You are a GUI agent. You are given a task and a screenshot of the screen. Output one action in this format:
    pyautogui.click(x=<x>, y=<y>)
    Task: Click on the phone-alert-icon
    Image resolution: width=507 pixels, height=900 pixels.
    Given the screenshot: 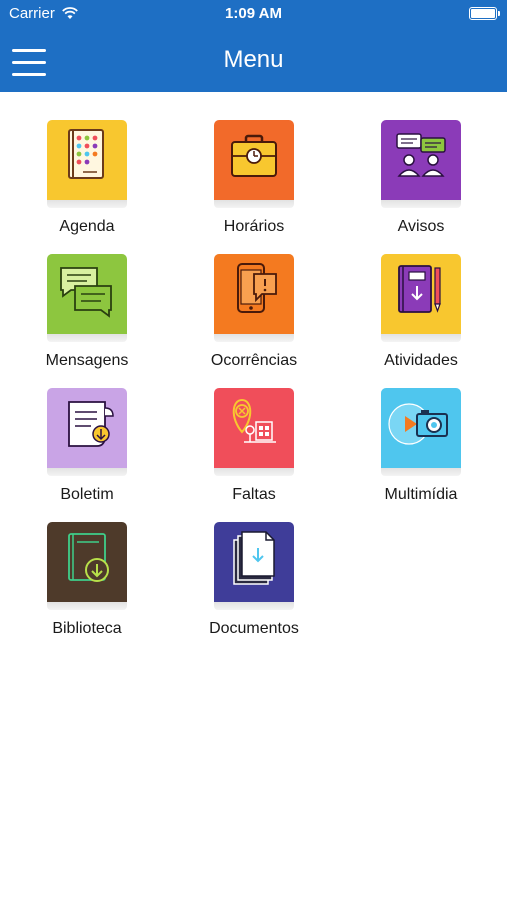 What is the action you would take?
    pyautogui.click(x=254, y=294)
    